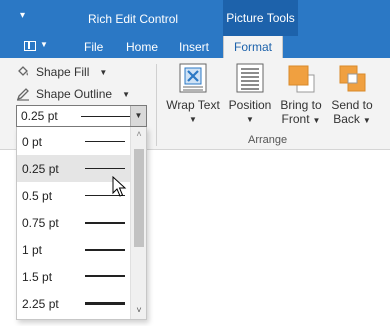 The width and height of the screenshot is (390, 326). I want to click on position-label: Position, so click(250, 105).